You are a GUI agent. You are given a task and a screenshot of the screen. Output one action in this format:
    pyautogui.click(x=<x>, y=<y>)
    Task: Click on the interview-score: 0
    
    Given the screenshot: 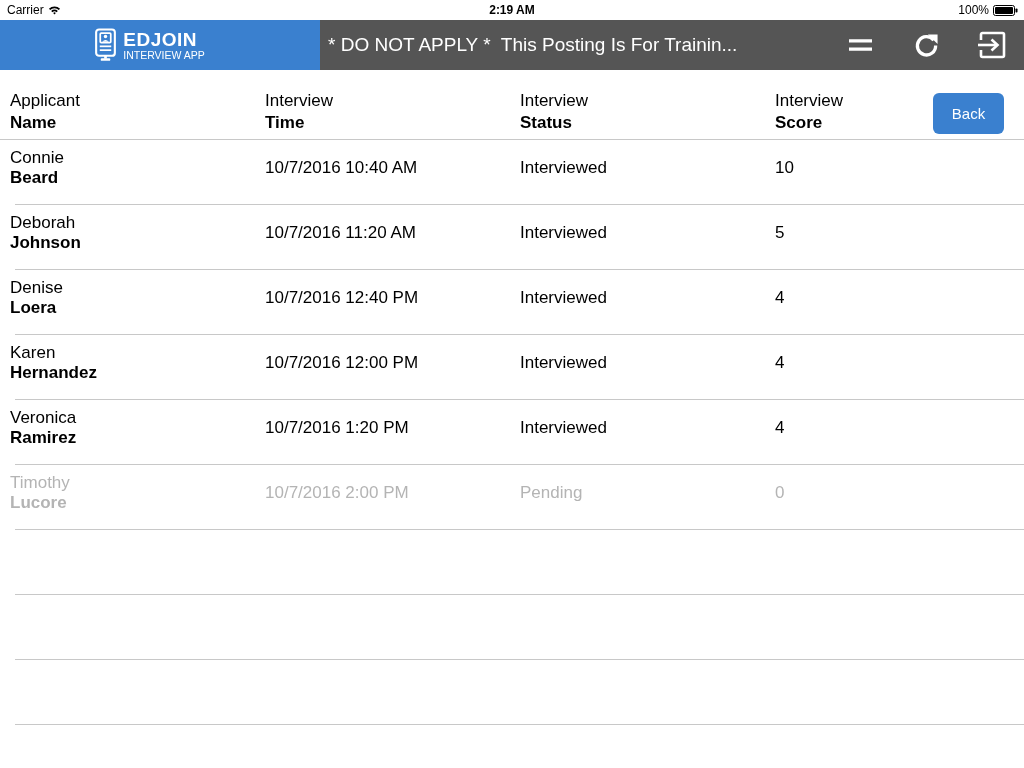 What is the action you would take?
    pyautogui.click(x=780, y=492)
    